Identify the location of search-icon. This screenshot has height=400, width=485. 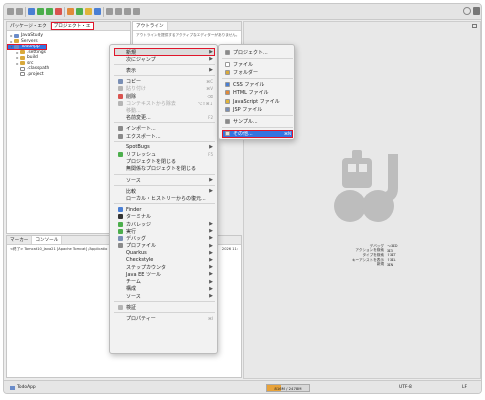
(467, 11).